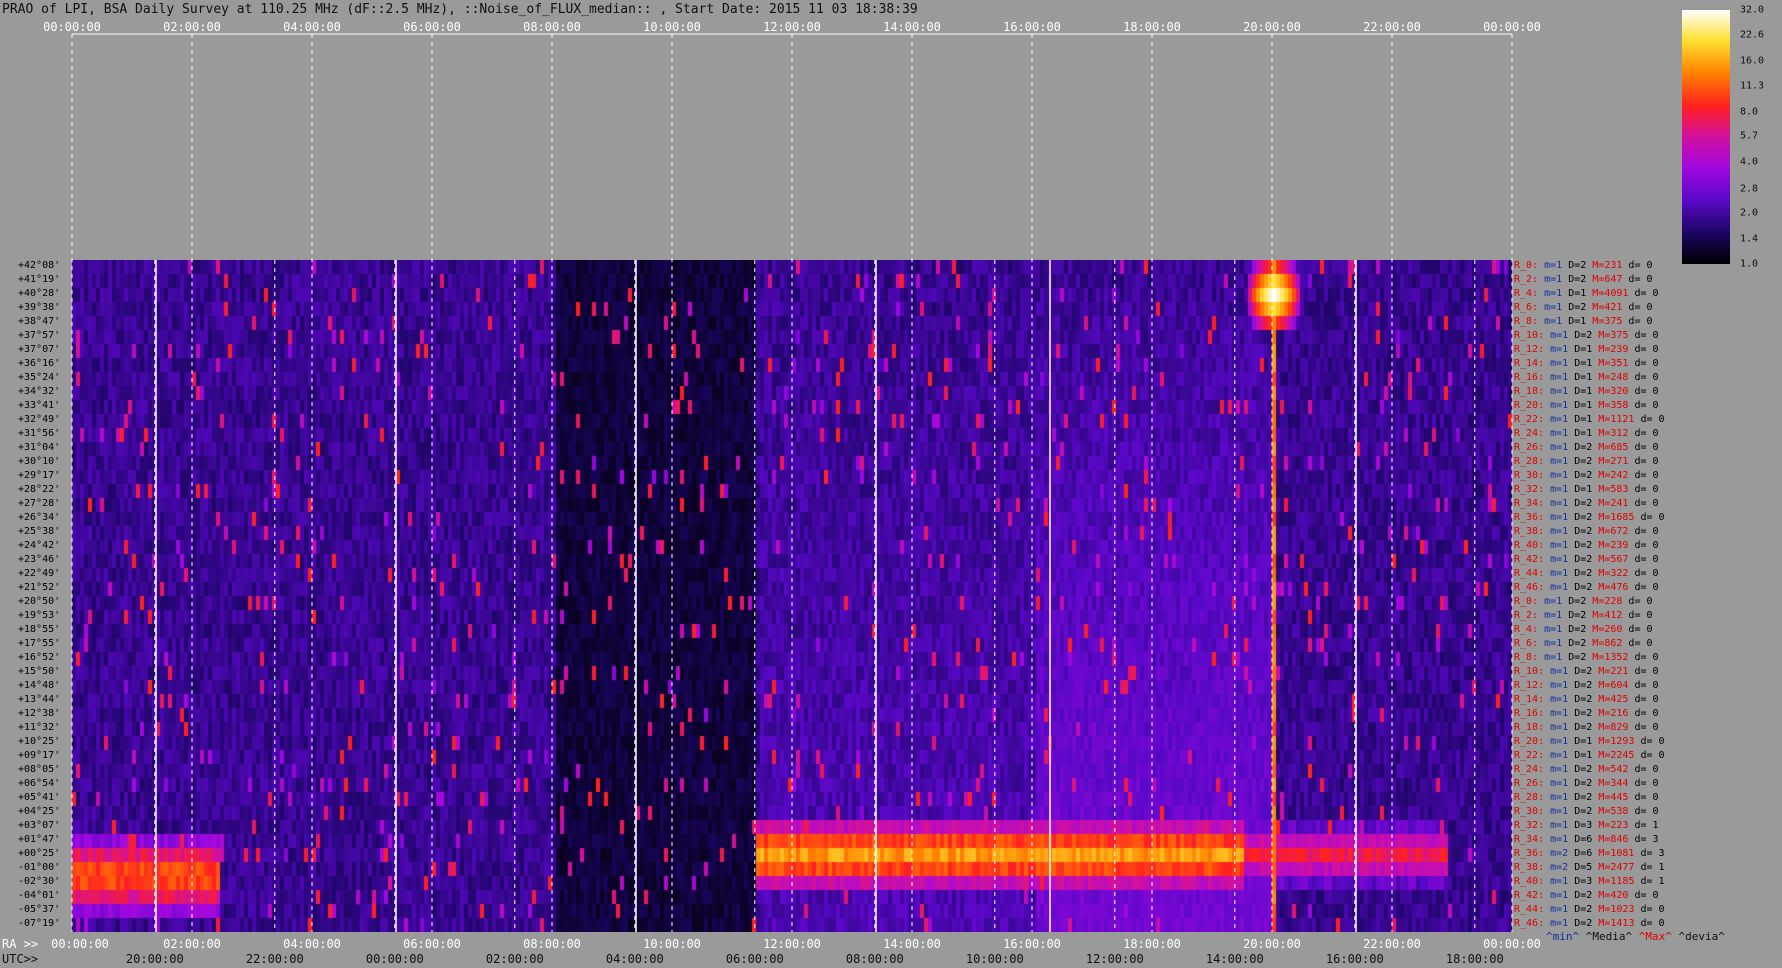 The height and width of the screenshot is (968, 1782). What do you see at coordinates (1616, 895) in the screenshot?
I see `stat-mx: M=420` at bounding box center [1616, 895].